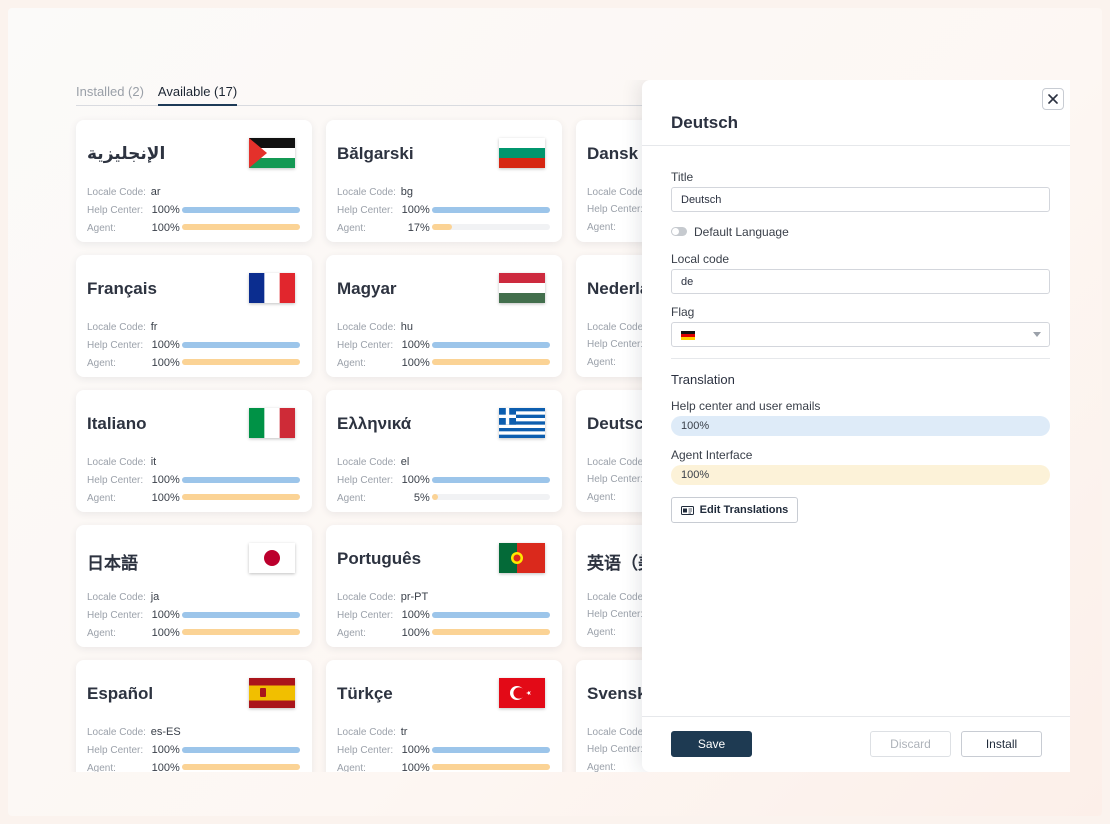  What do you see at coordinates (1001, 744) in the screenshot?
I see `install-button: Install` at bounding box center [1001, 744].